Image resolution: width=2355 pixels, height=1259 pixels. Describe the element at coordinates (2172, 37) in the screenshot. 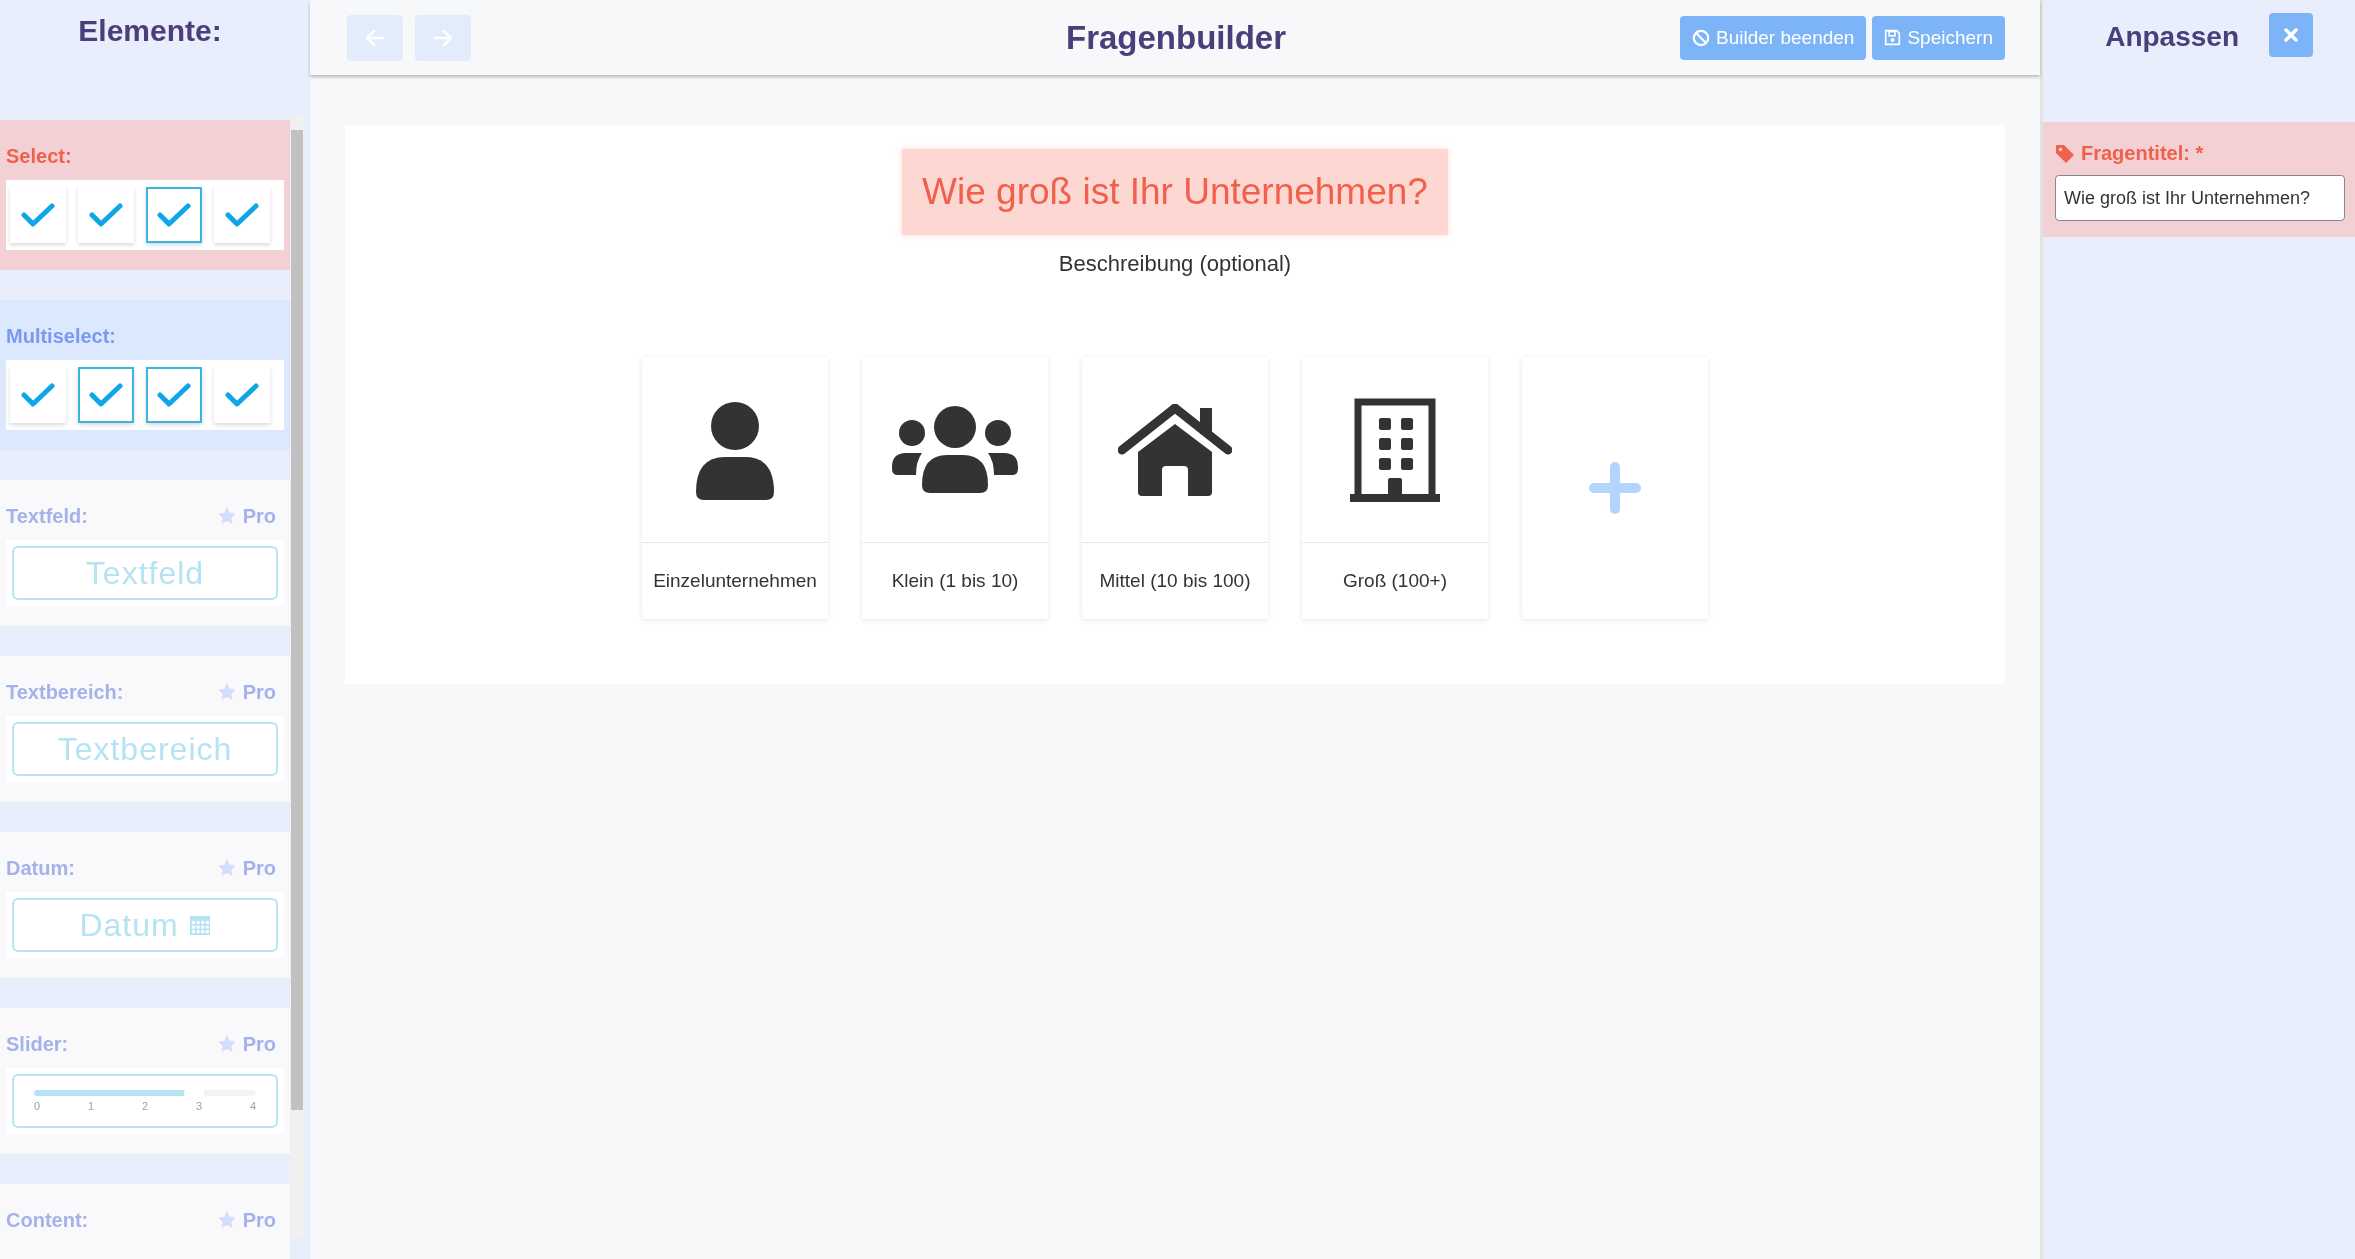

I see `panel-title: Anpassen` at that location.